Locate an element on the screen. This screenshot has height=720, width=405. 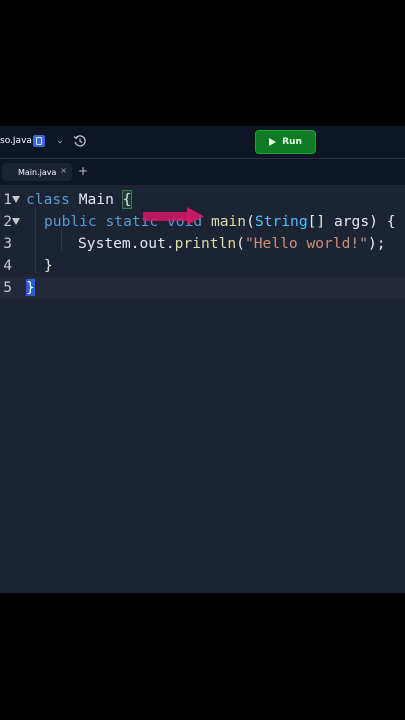
line-number: 2 is located at coordinates (7, 221).